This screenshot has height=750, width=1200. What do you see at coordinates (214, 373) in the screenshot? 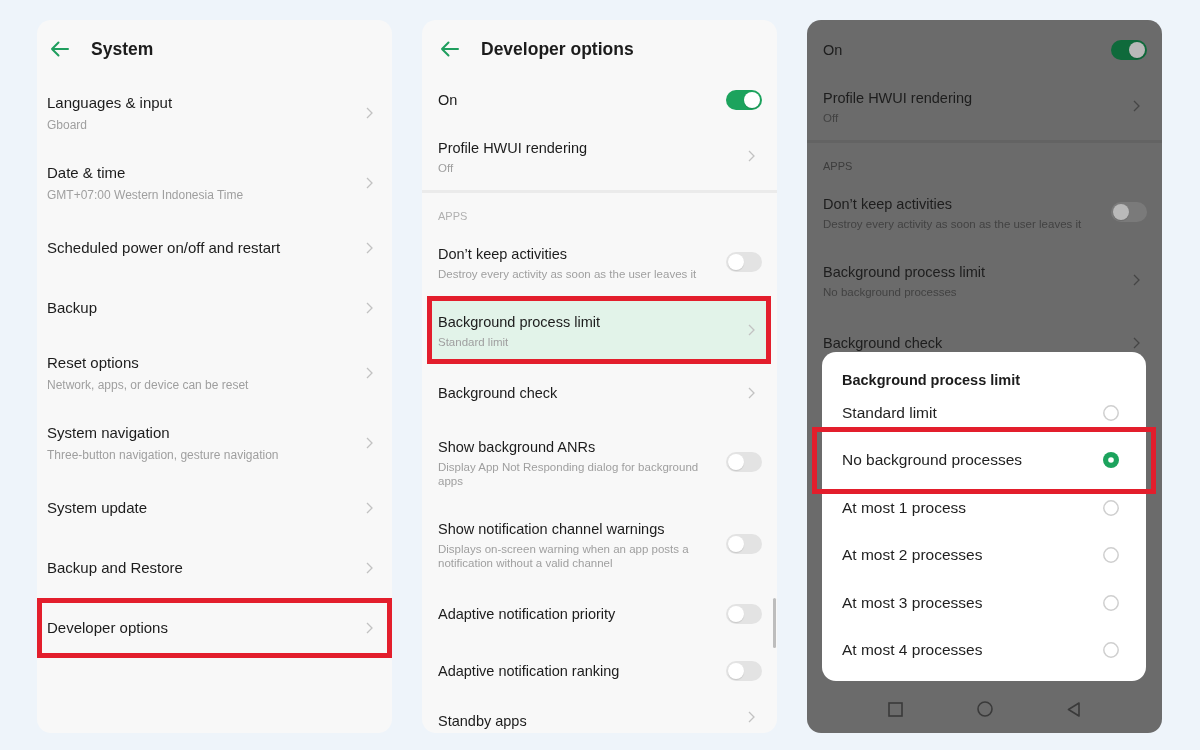
I see `settings-item: Reset options Network, apps, or device can be reset` at bounding box center [214, 373].